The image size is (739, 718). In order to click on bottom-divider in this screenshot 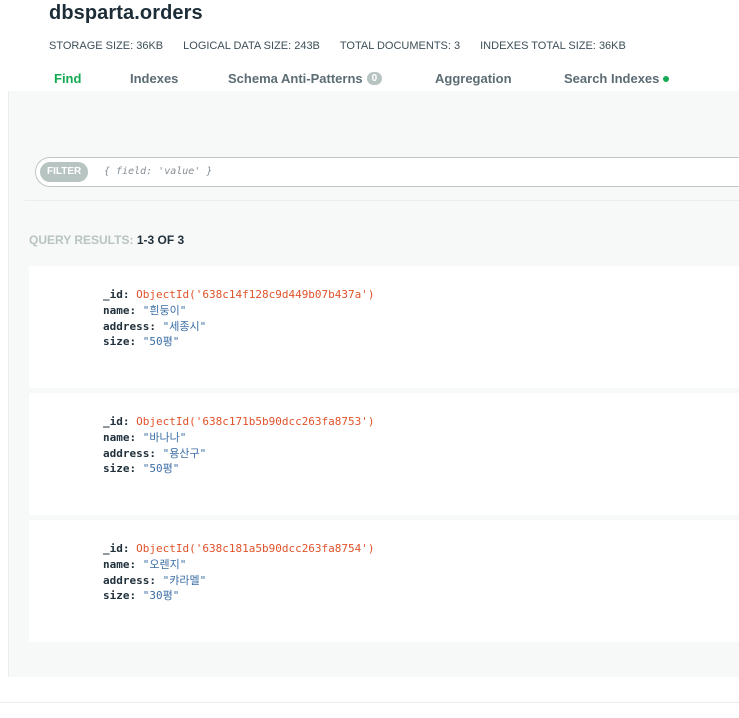, I will do `click(369, 702)`.